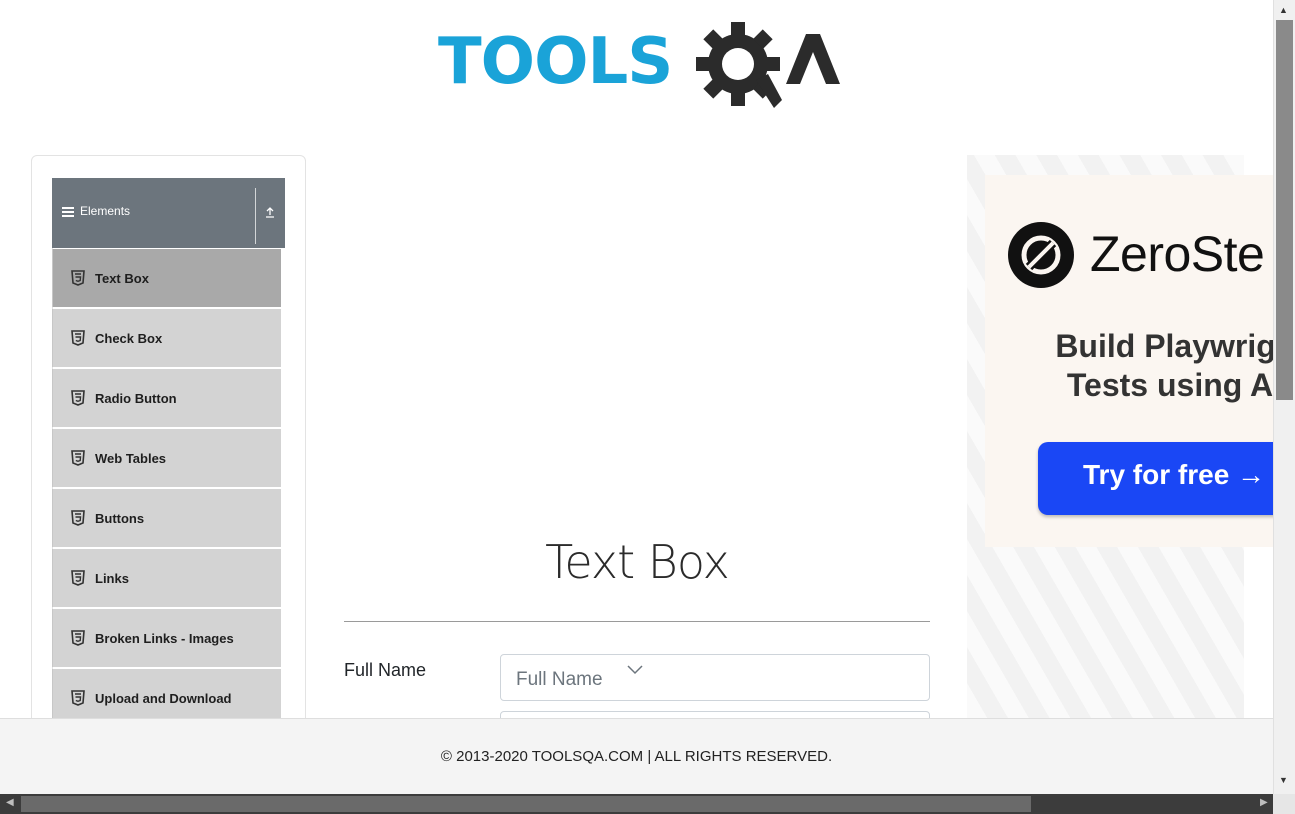  Describe the element at coordinates (167, 578) in the screenshot. I see `sidebar-item-links: Links` at that location.